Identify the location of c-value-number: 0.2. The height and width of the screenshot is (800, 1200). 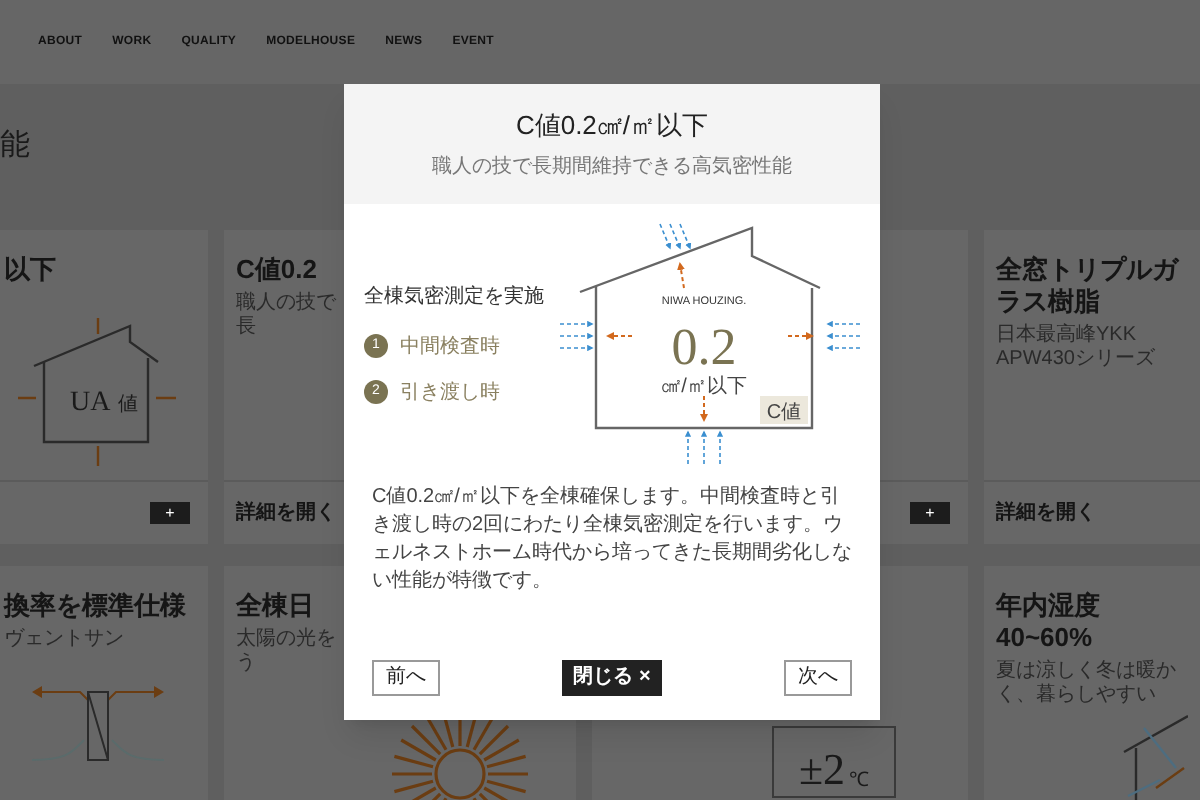
(704, 347).